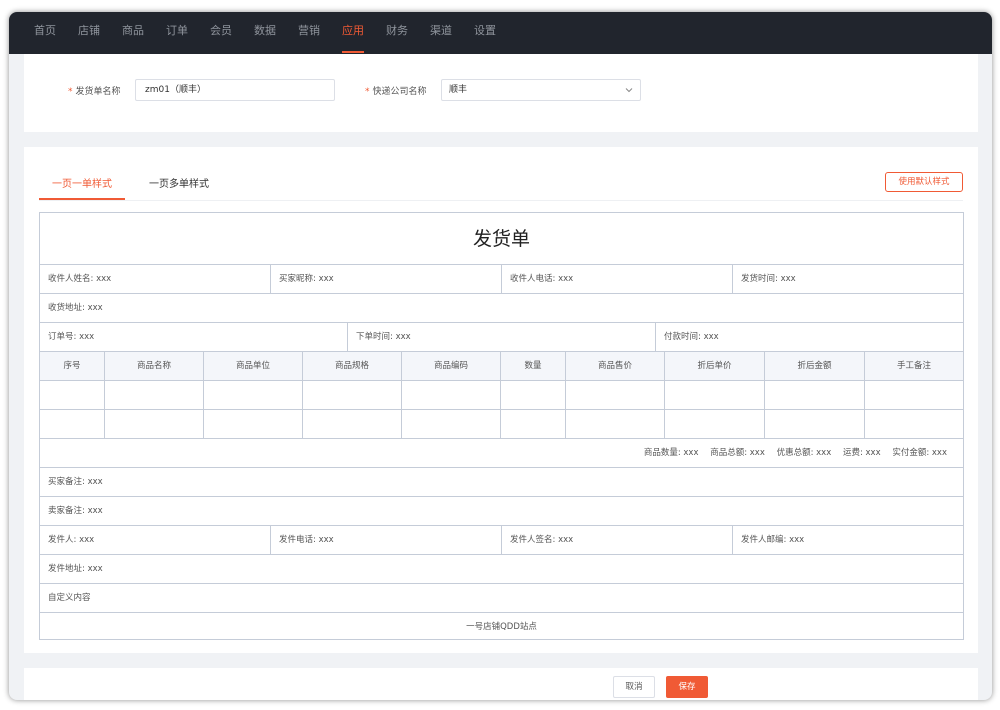 This screenshot has height=710, width=1000. What do you see at coordinates (768, 279) in the screenshot?
I see `ship-time: 发货时间: xxx` at bounding box center [768, 279].